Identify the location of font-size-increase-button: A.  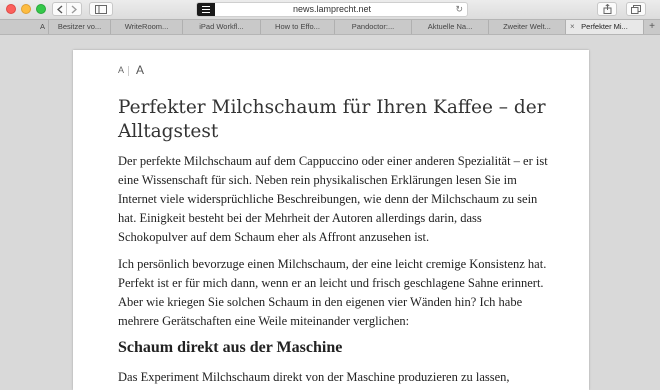
(140, 70).